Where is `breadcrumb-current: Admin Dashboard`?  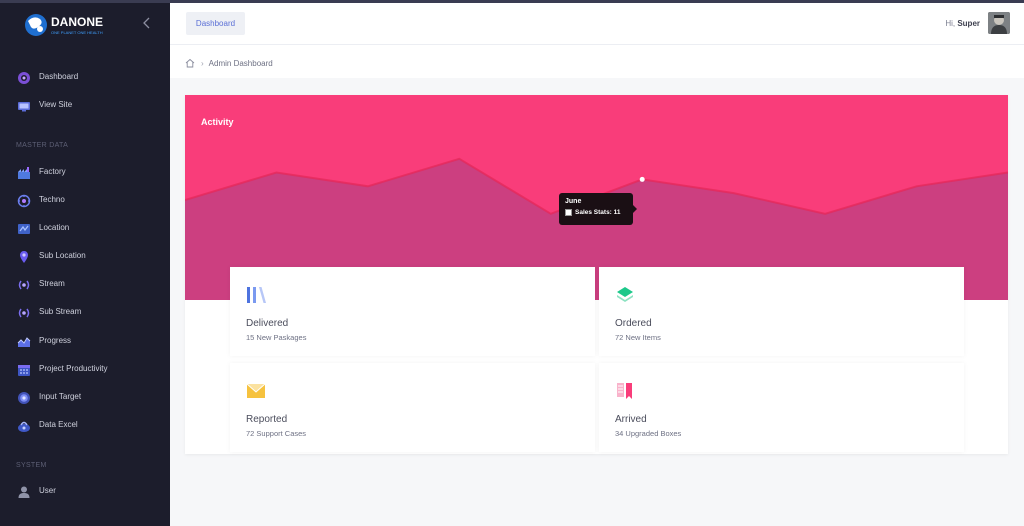
breadcrumb-current: Admin Dashboard is located at coordinates (240, 63).